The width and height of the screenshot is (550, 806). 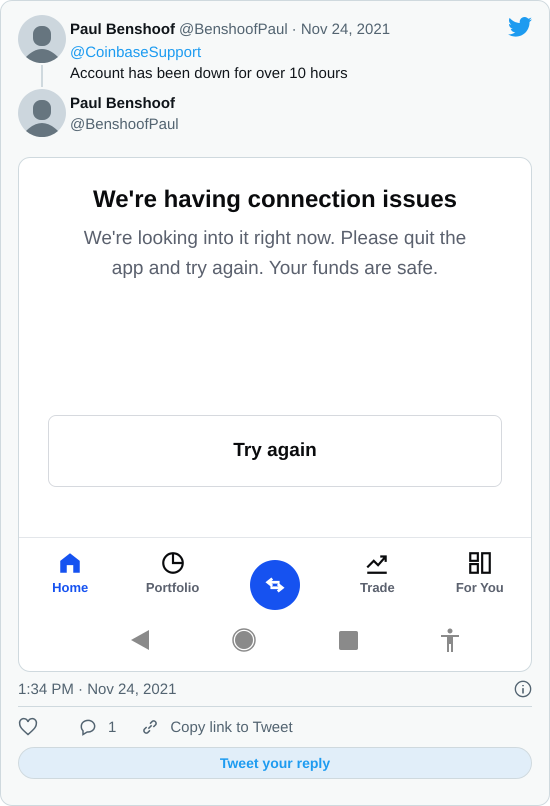 I want to click on try-again-button: Try again, so click(x=275, y=451).